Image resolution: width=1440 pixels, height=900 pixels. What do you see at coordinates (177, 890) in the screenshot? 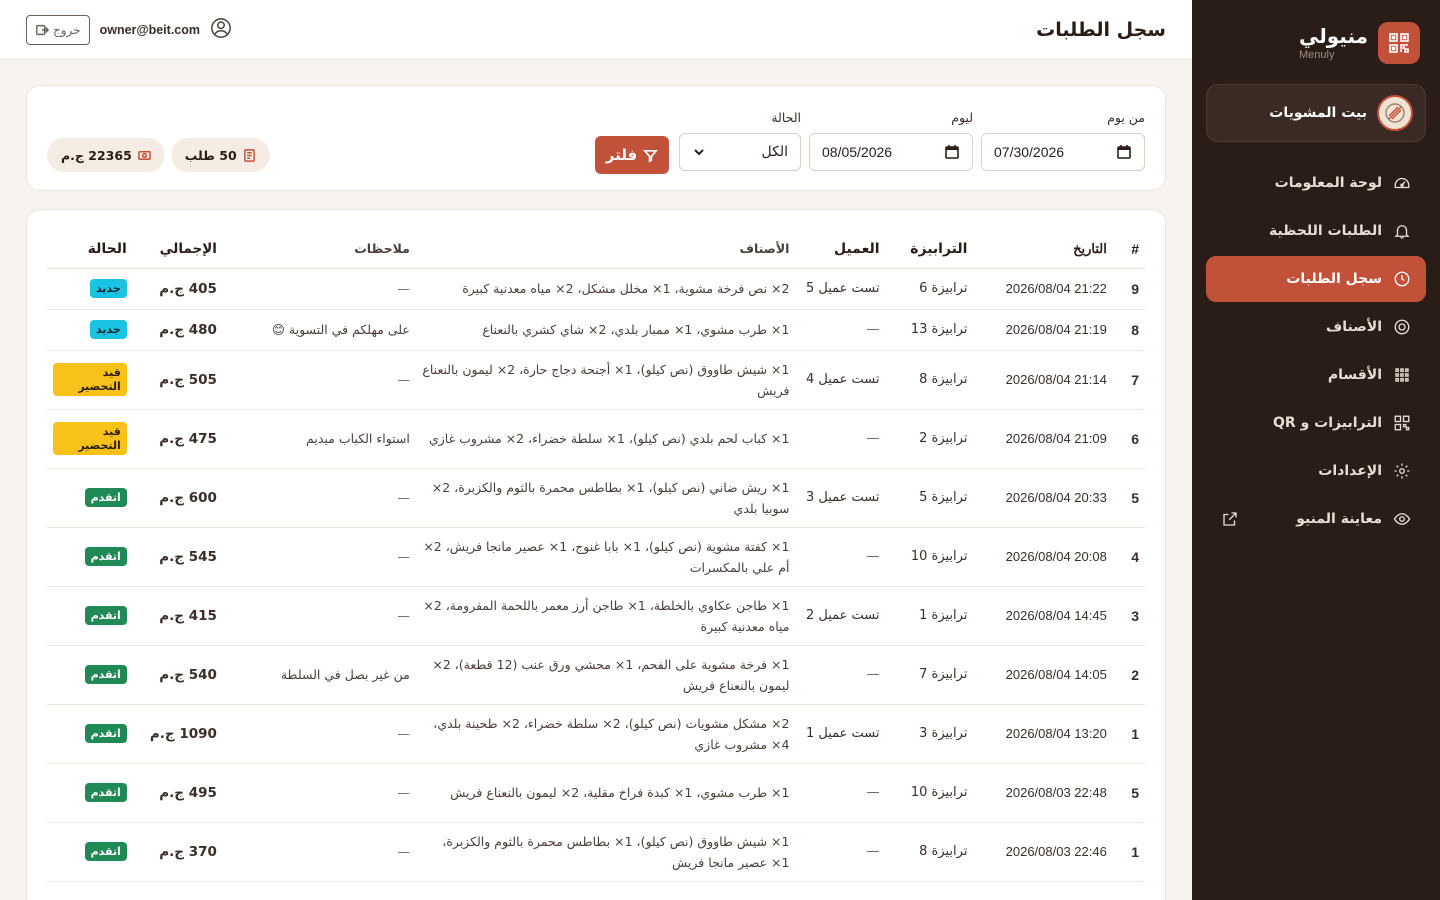
I see `order-total` at bounding box center [177, 890].